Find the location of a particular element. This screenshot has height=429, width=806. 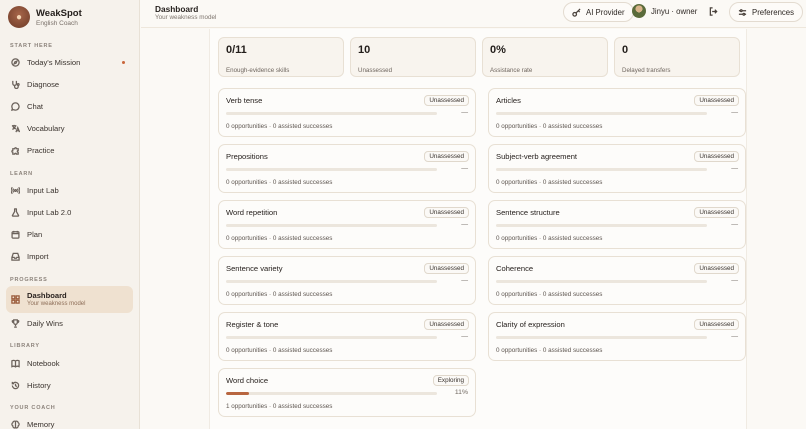

sidebar-item-label: Import is located at coordinates (38, 256).